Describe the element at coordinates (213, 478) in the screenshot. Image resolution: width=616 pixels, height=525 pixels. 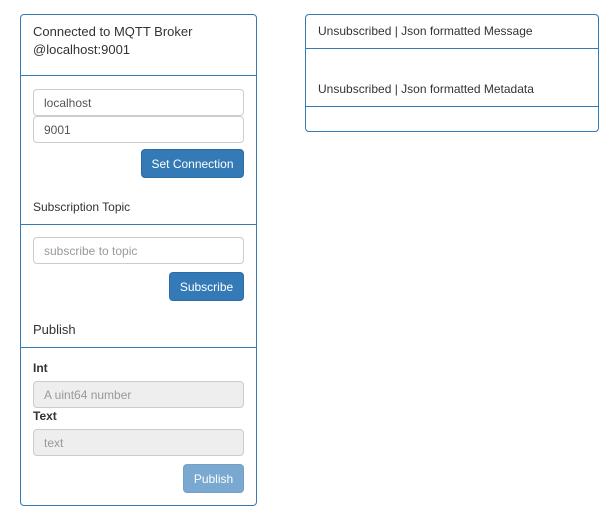
I see `publish-button: Publish` at that location.